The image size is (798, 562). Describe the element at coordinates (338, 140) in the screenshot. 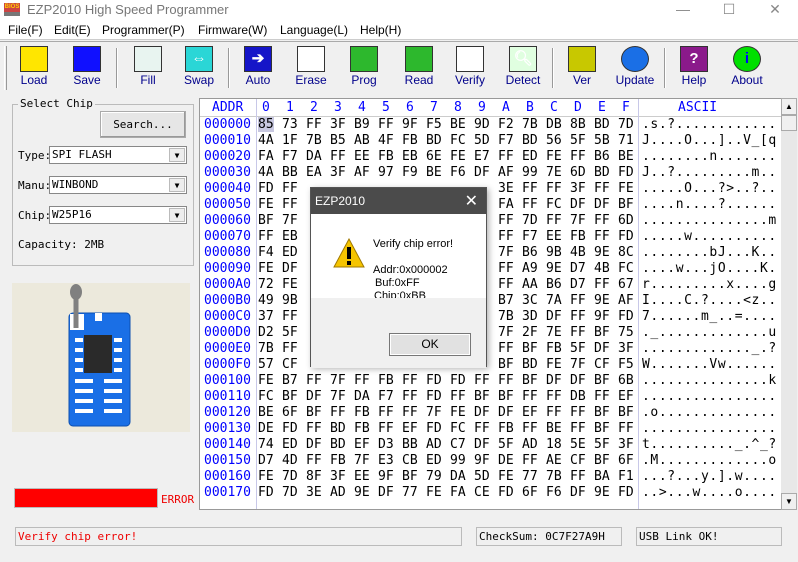

I see `hex-byte-cell: B5` at that location.